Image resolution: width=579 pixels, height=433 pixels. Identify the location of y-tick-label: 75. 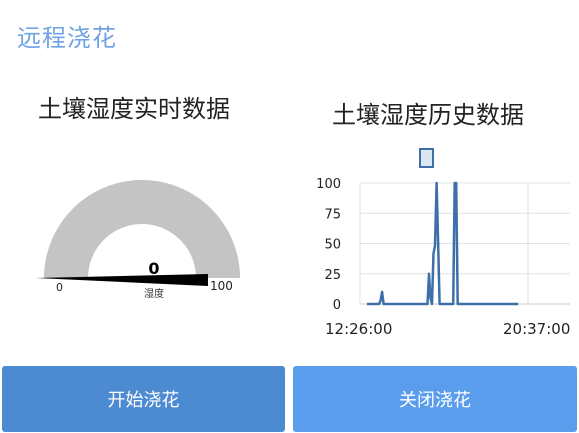
(332, 214).